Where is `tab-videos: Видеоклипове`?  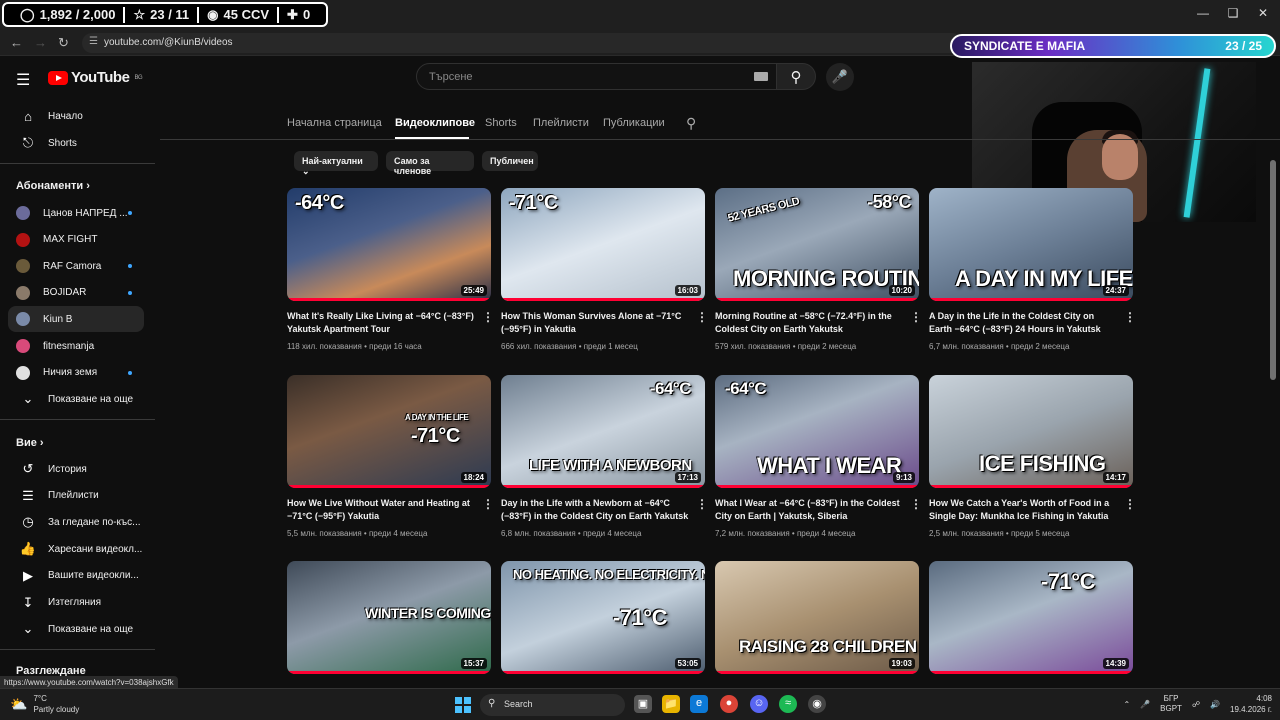 tab-videos: Видеоклипове is located at coordinates (435, 123).